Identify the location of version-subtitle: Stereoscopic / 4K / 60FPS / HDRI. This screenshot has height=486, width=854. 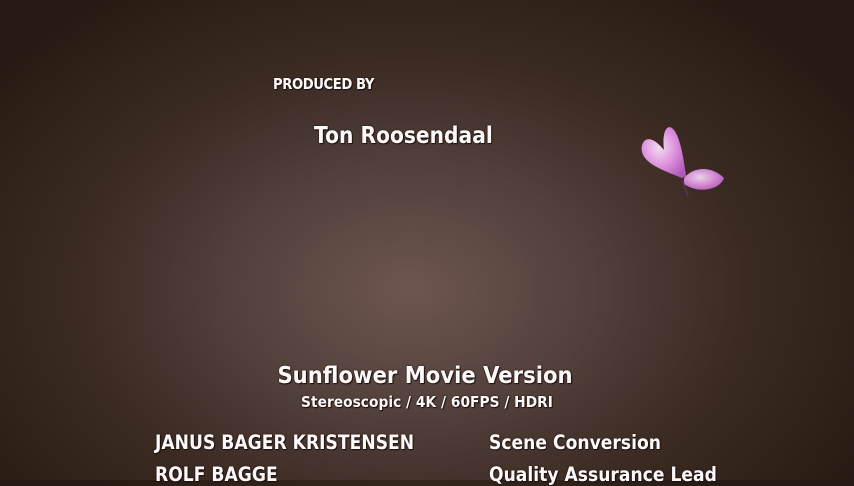
(427, 402).